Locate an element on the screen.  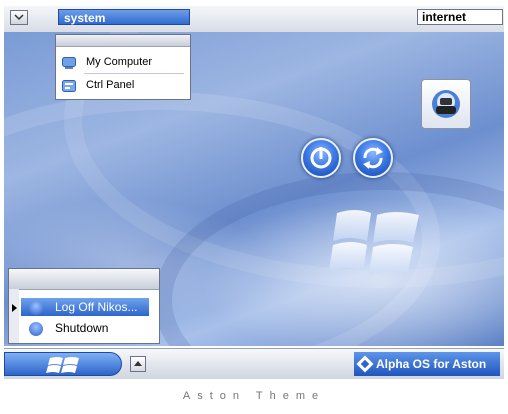
power-icon is located at coordinates (321, 158).